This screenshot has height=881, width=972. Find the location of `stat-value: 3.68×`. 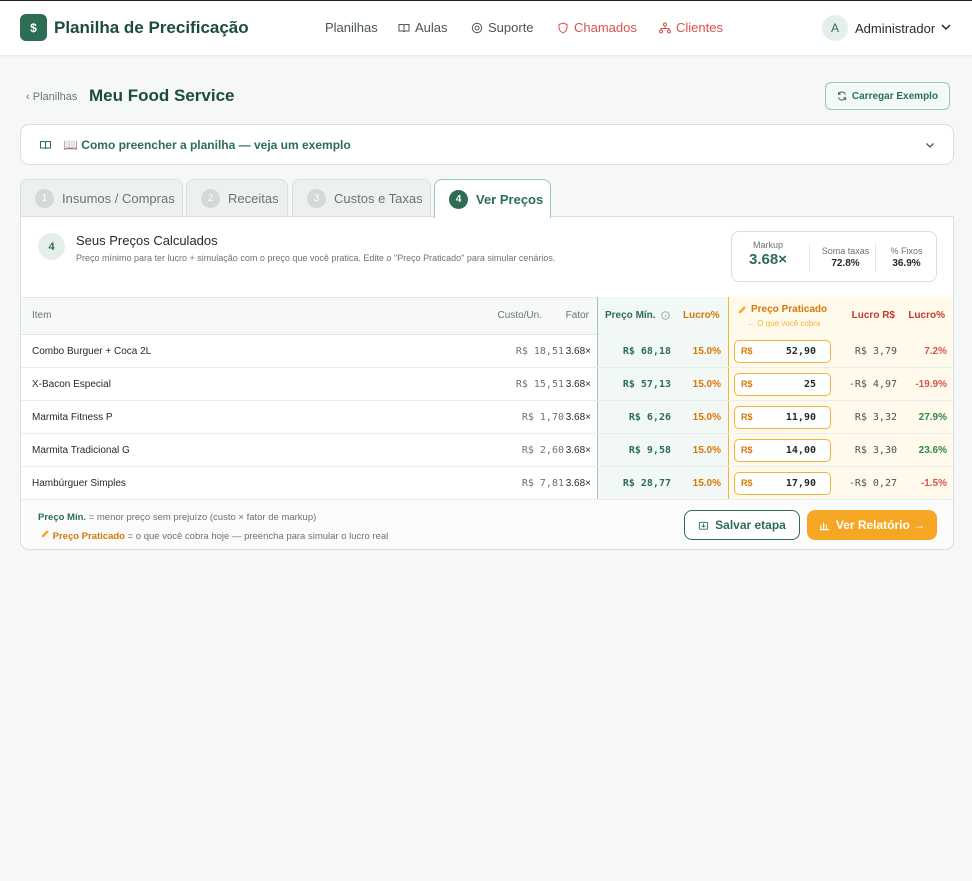

stat-value: 3.68× is located at coordinates (768, 259).